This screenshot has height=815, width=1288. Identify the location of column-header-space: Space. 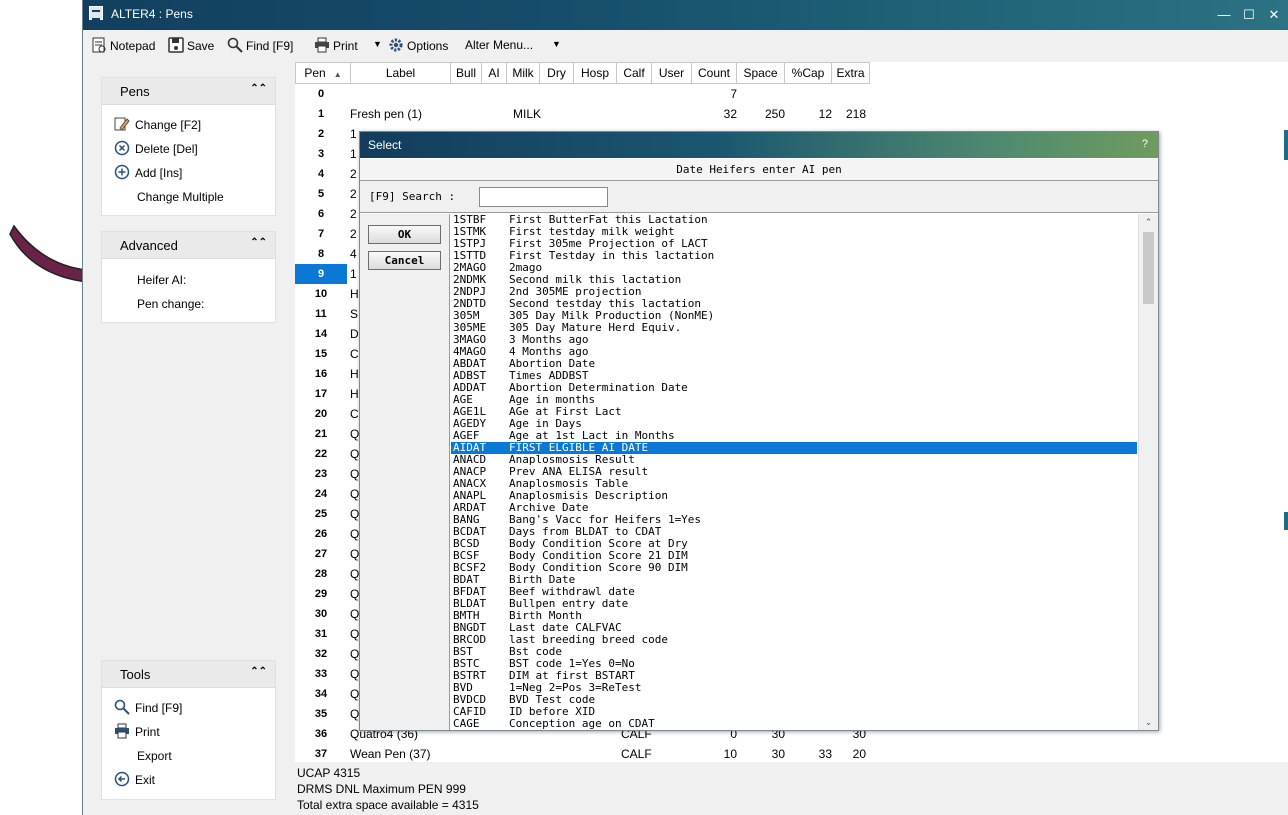
(761, 73).